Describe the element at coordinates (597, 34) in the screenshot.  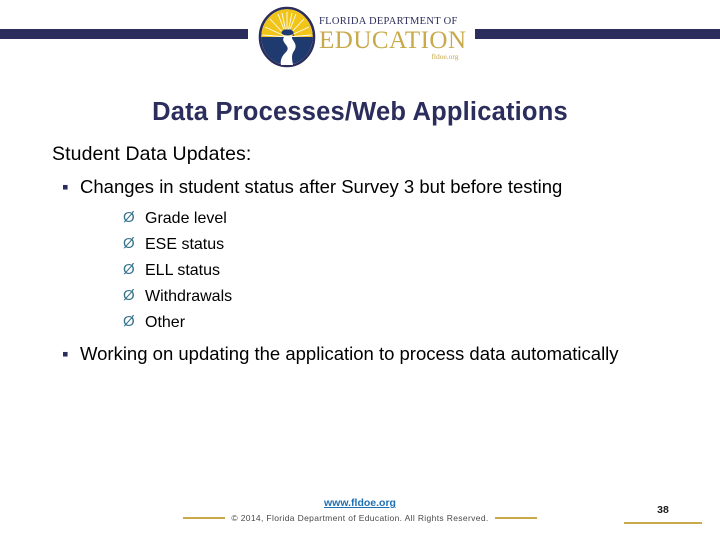
I see `header-rule-right` at that location.